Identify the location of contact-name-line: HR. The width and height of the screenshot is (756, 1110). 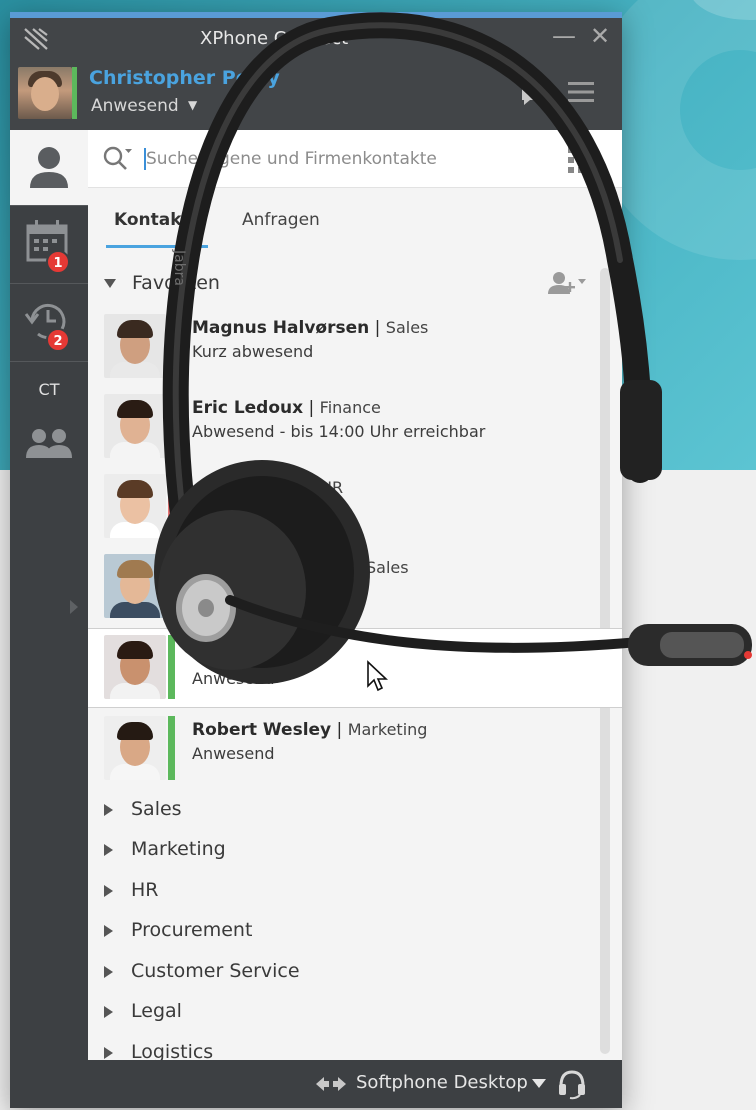
(331, 488).